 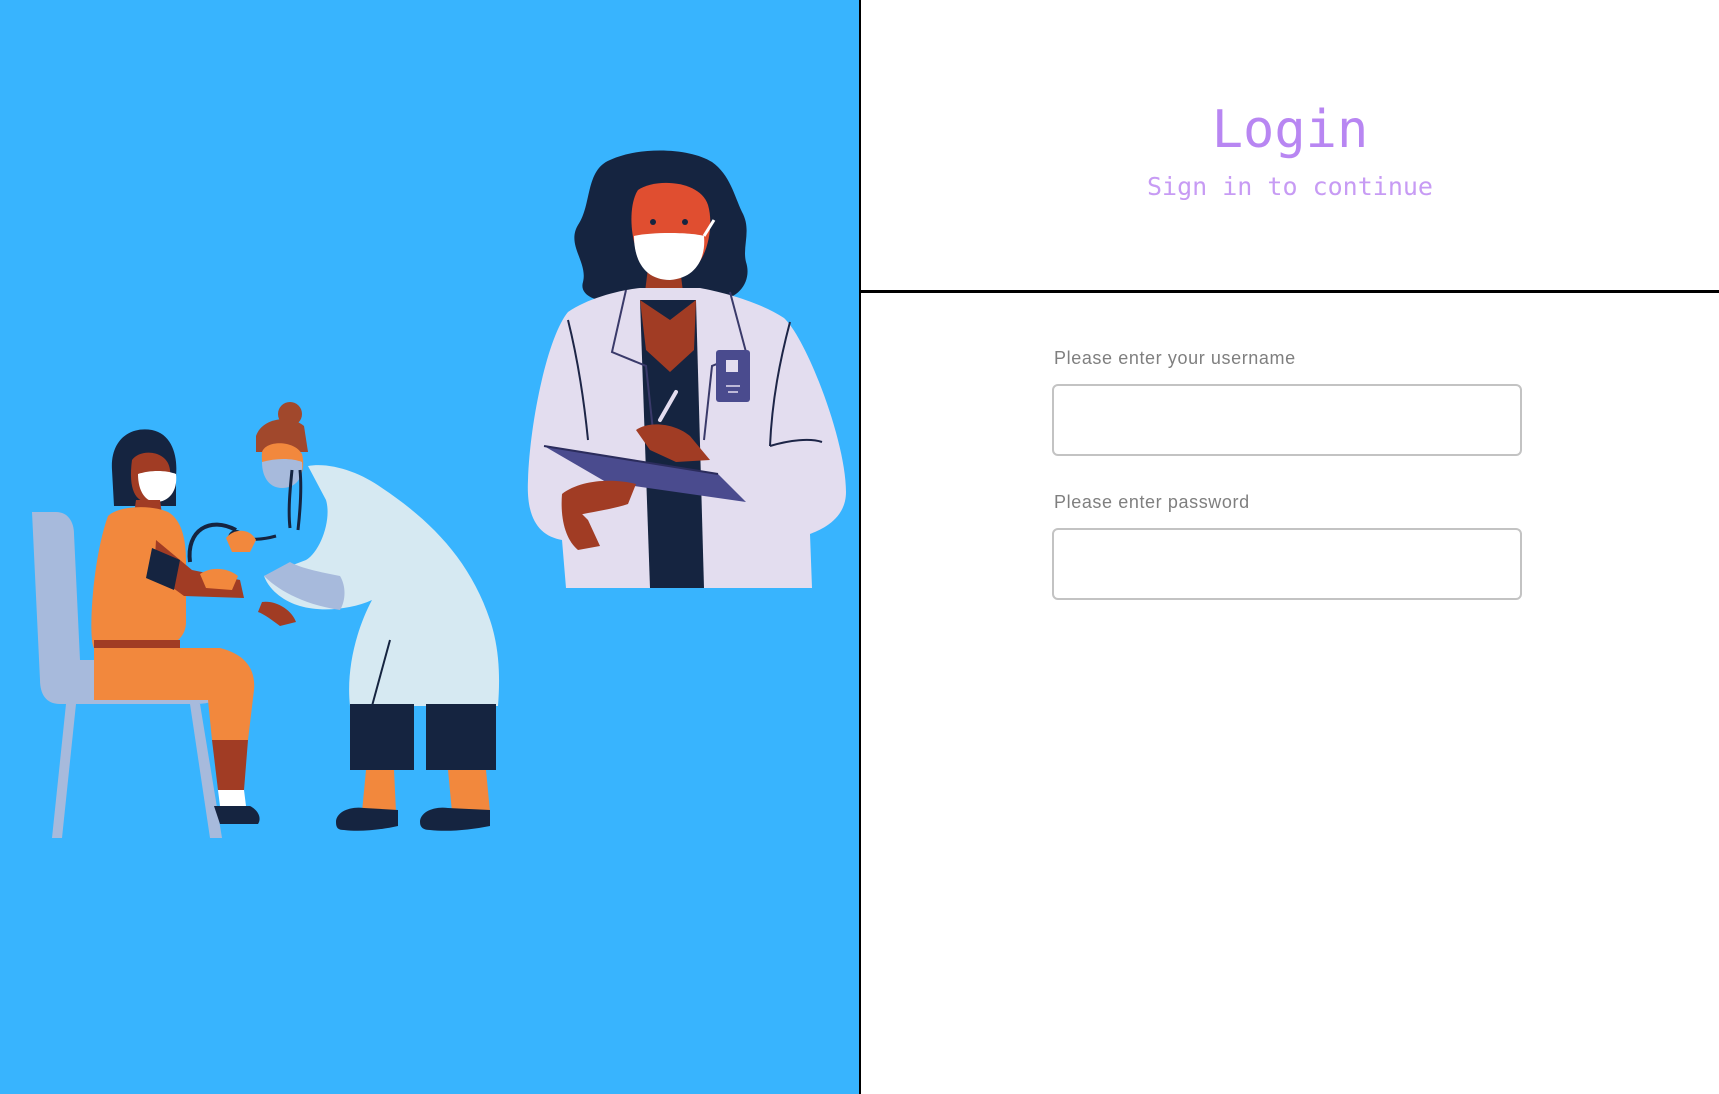 What do you see at coordinates (1290, 130) in the screenshot?
I see `login-title: Login` at bounding box center [1290, 130].